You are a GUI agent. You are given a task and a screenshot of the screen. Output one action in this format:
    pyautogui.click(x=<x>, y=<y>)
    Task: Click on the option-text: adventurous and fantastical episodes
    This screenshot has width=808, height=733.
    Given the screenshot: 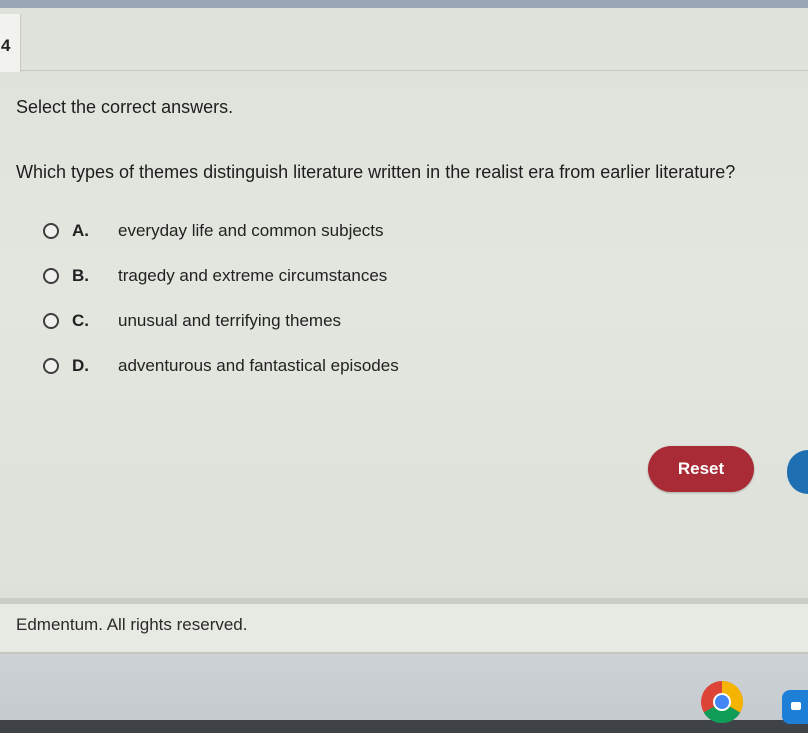 What is the action you would take?
    pyautogui.click(x=258, y=365)
    